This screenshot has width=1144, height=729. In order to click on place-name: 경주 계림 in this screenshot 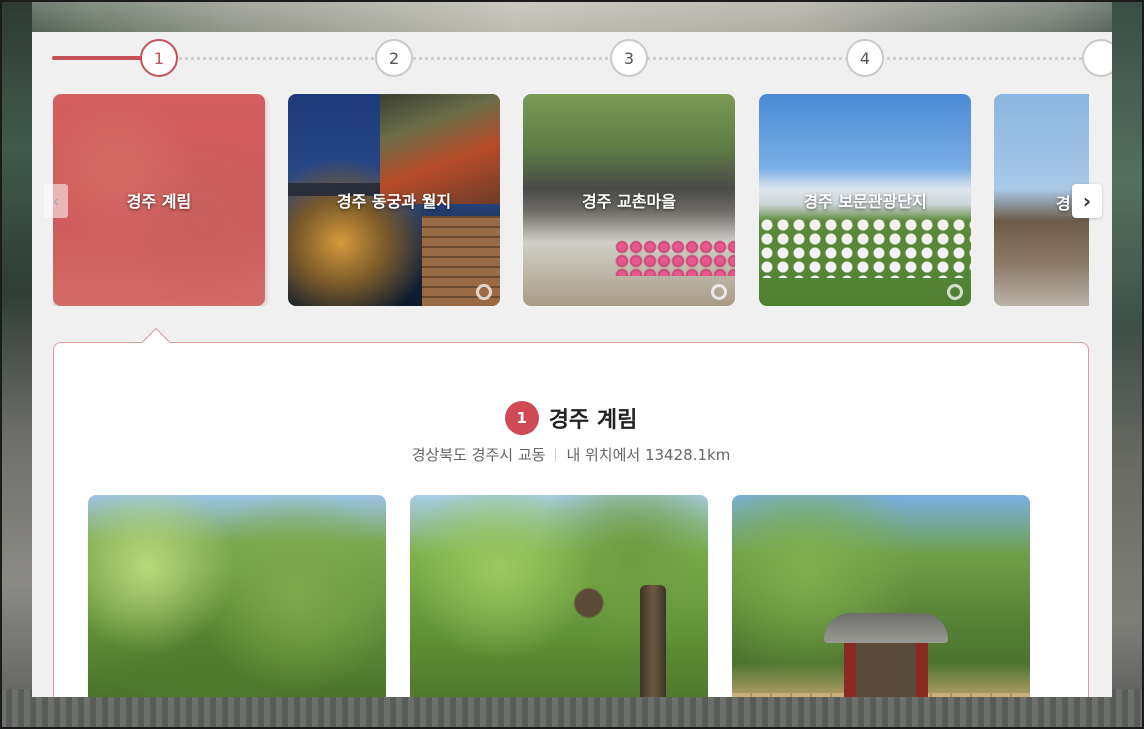, I will do `click(593, 420)`.